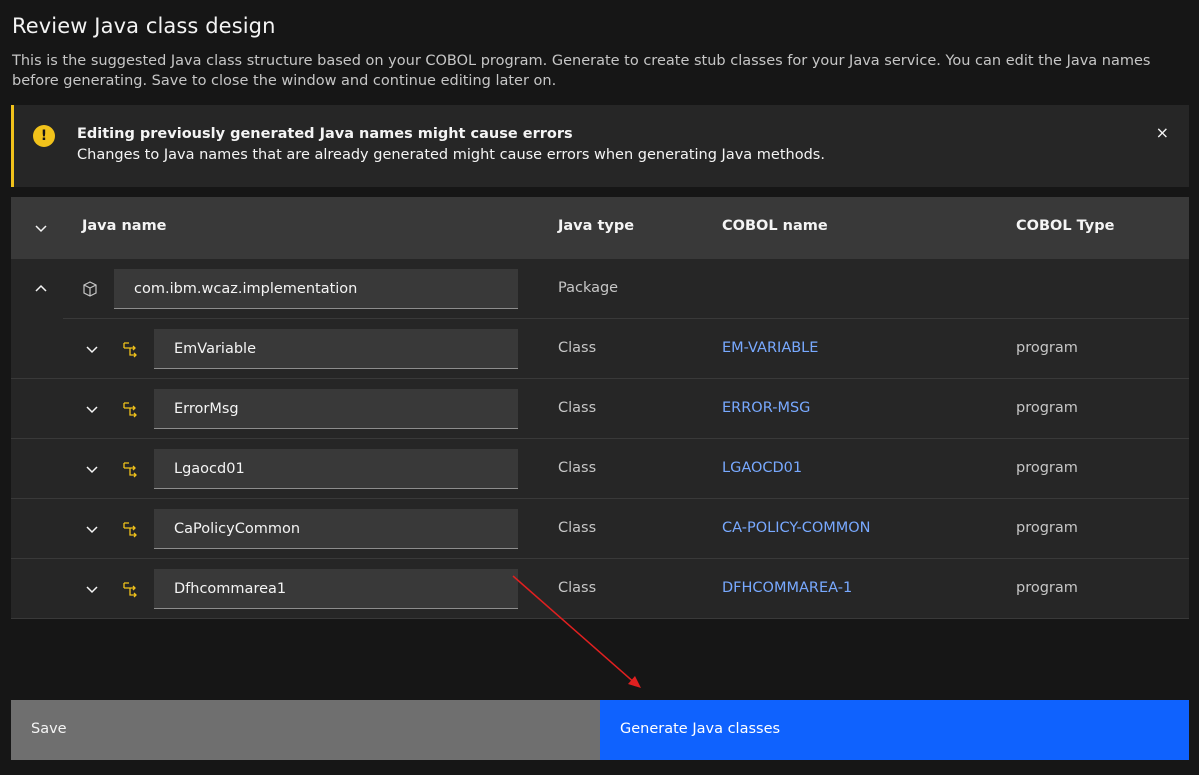 The image size is (1199, 775). What do you see at coordinates (41, 228) in the screenshot?
I see `expand-all-chevron-down-icon` at bounding box center [41, 228].